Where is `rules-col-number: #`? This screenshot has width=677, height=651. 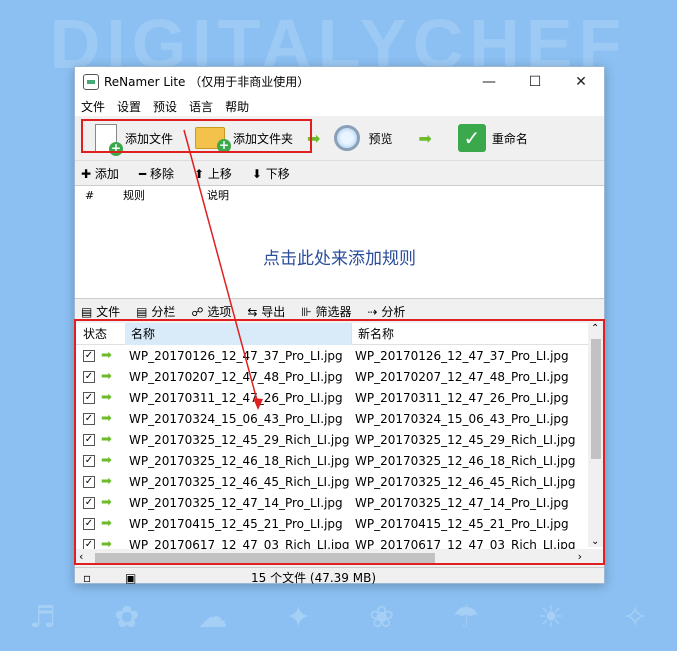 rules-col-number: # is located at coordinates (90, 195).